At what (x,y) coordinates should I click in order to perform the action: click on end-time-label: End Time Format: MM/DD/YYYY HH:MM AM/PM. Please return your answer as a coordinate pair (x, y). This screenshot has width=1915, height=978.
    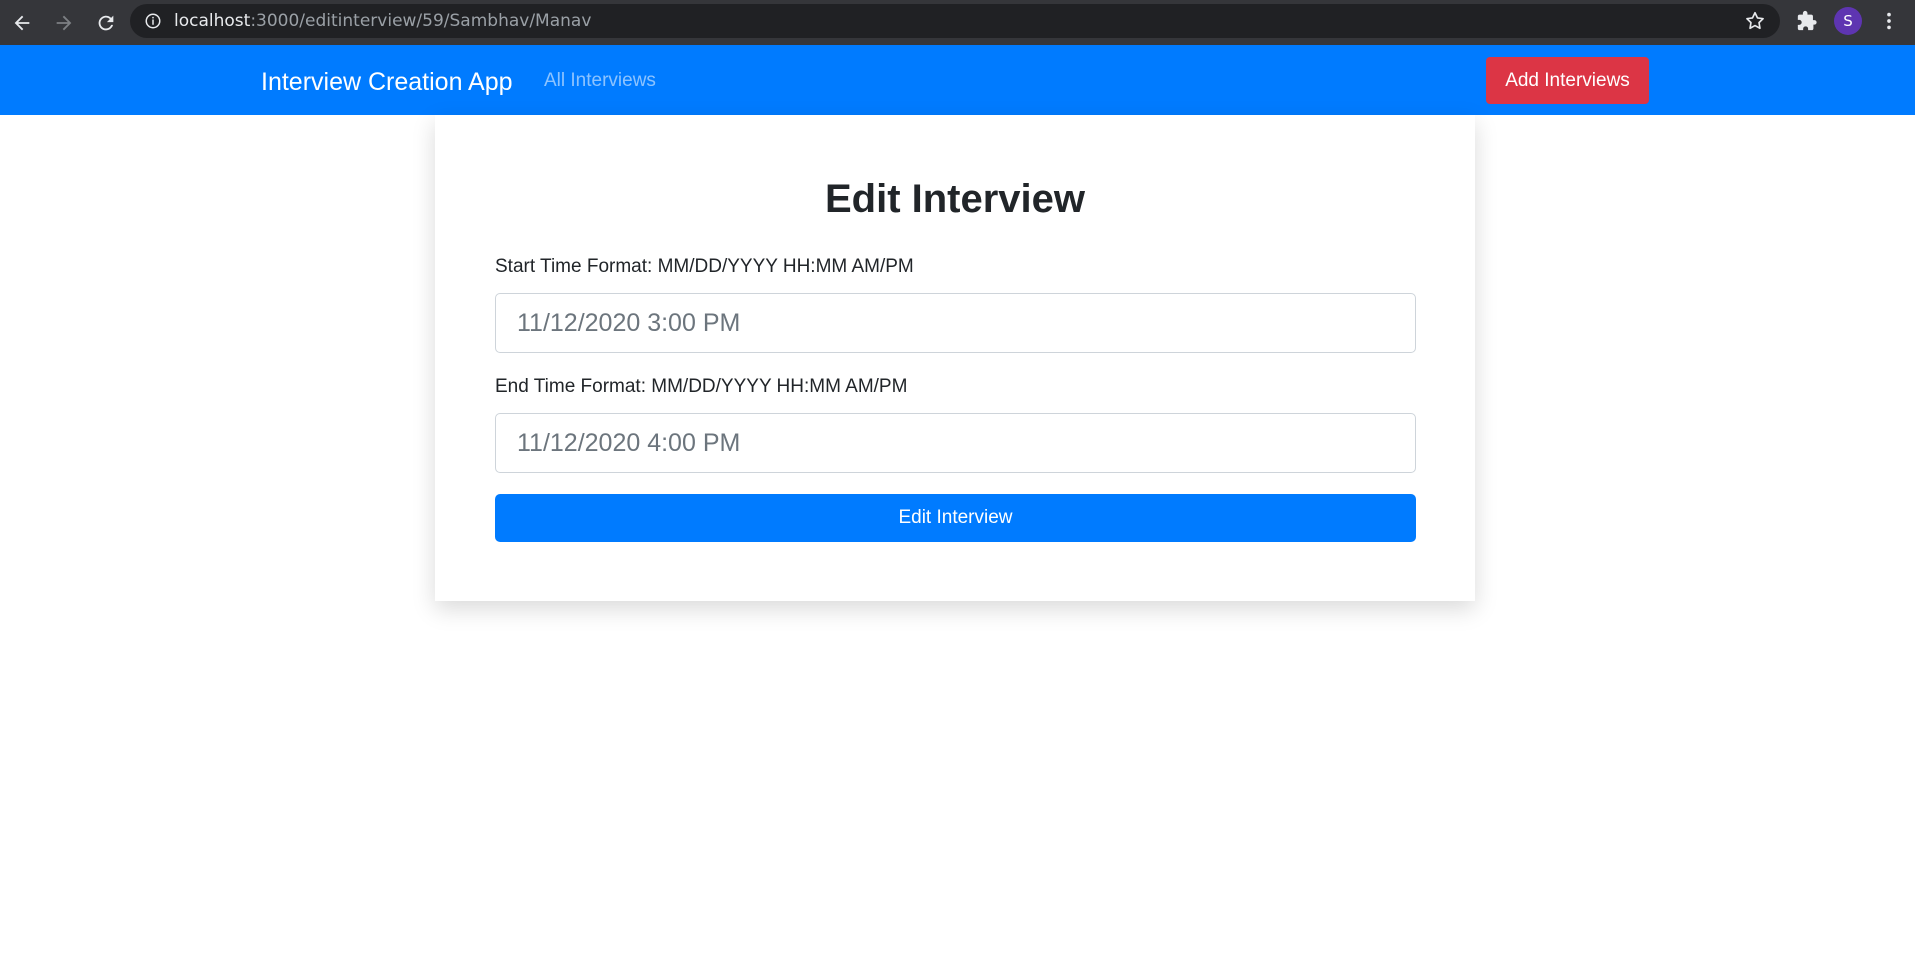
    Looking at the image, I should click on (701, 386).